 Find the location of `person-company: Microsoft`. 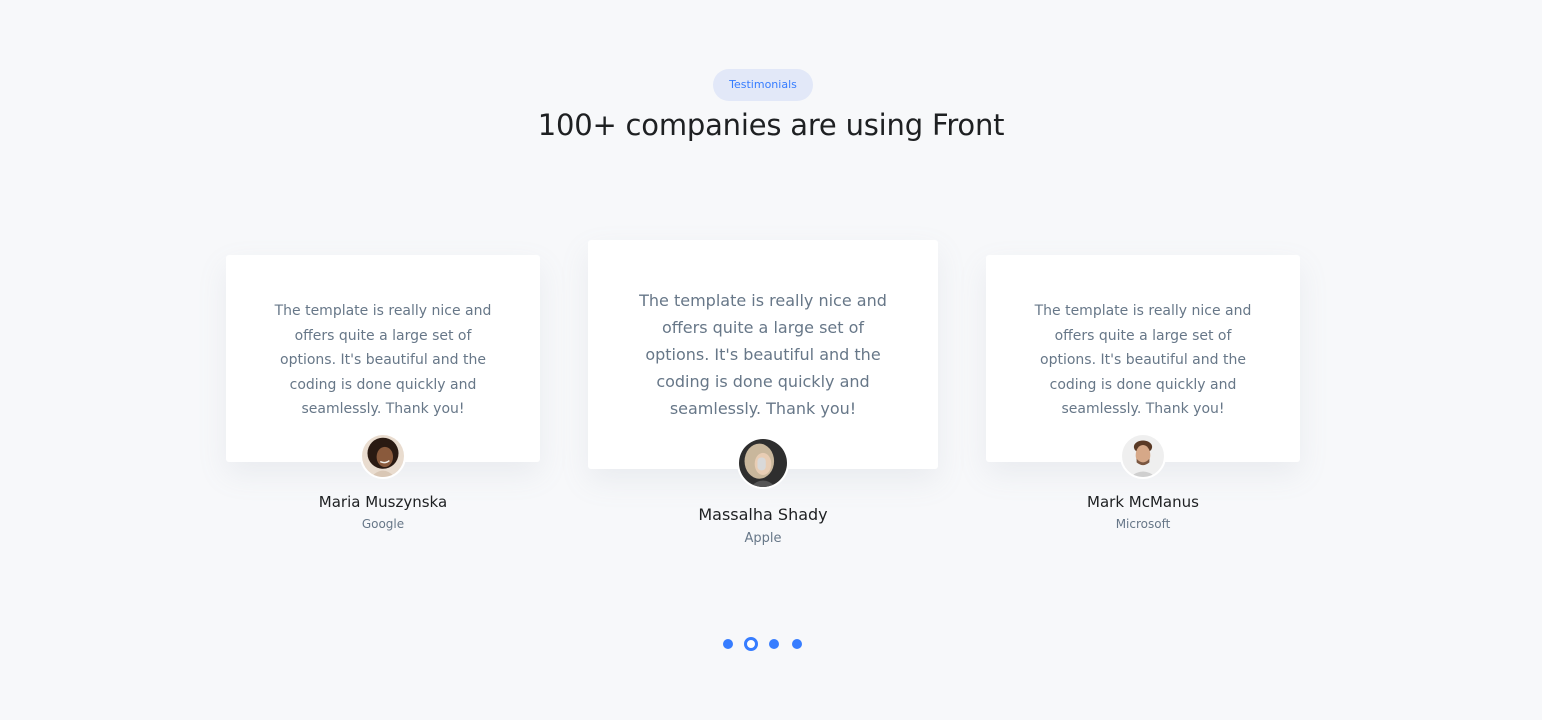

person-company: Microsoft is located at coordinates (1143, 524).